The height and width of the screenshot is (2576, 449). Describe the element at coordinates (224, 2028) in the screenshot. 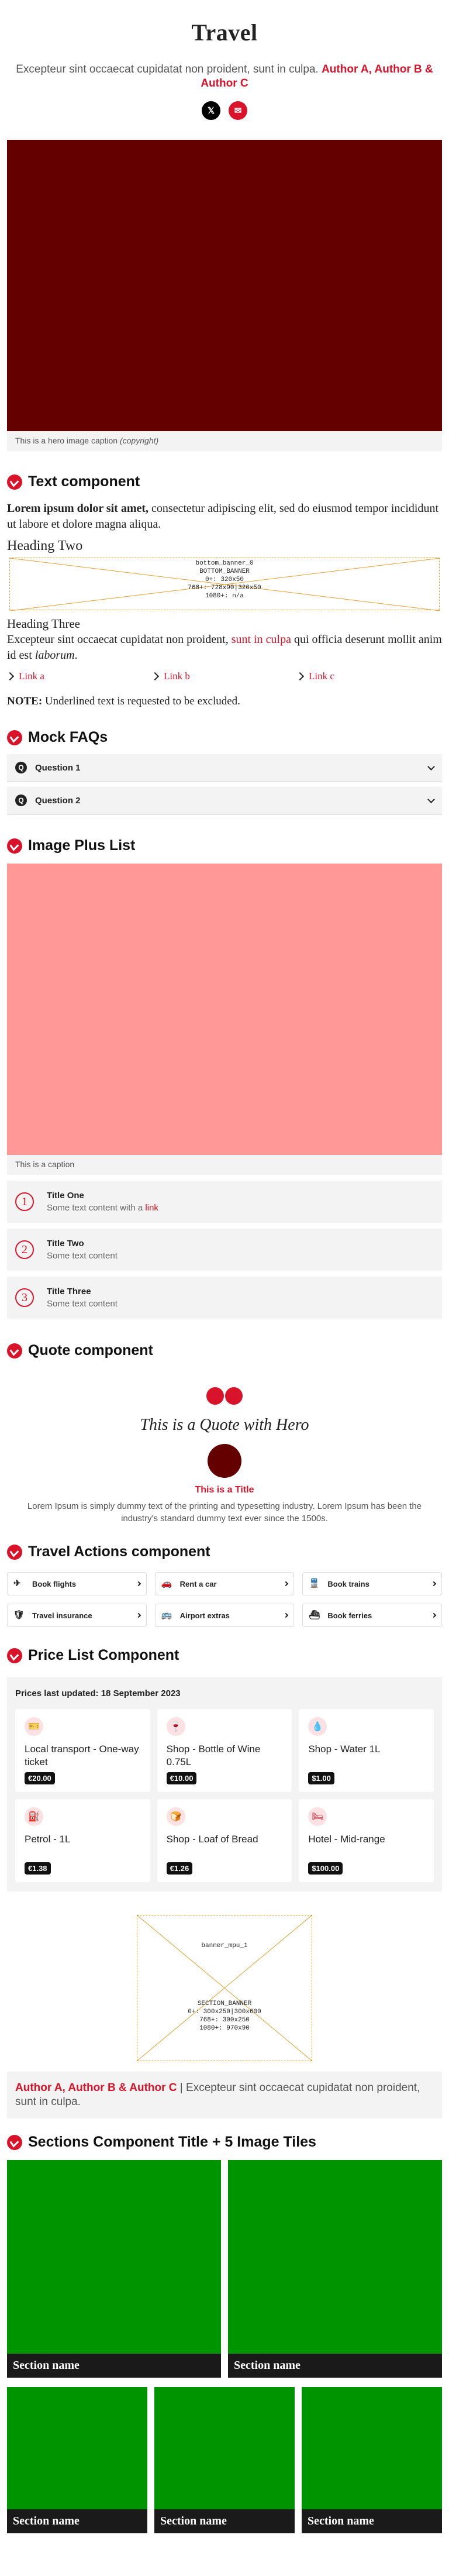

I see `mpu-size-3: 1080+: 970x90` at that location.